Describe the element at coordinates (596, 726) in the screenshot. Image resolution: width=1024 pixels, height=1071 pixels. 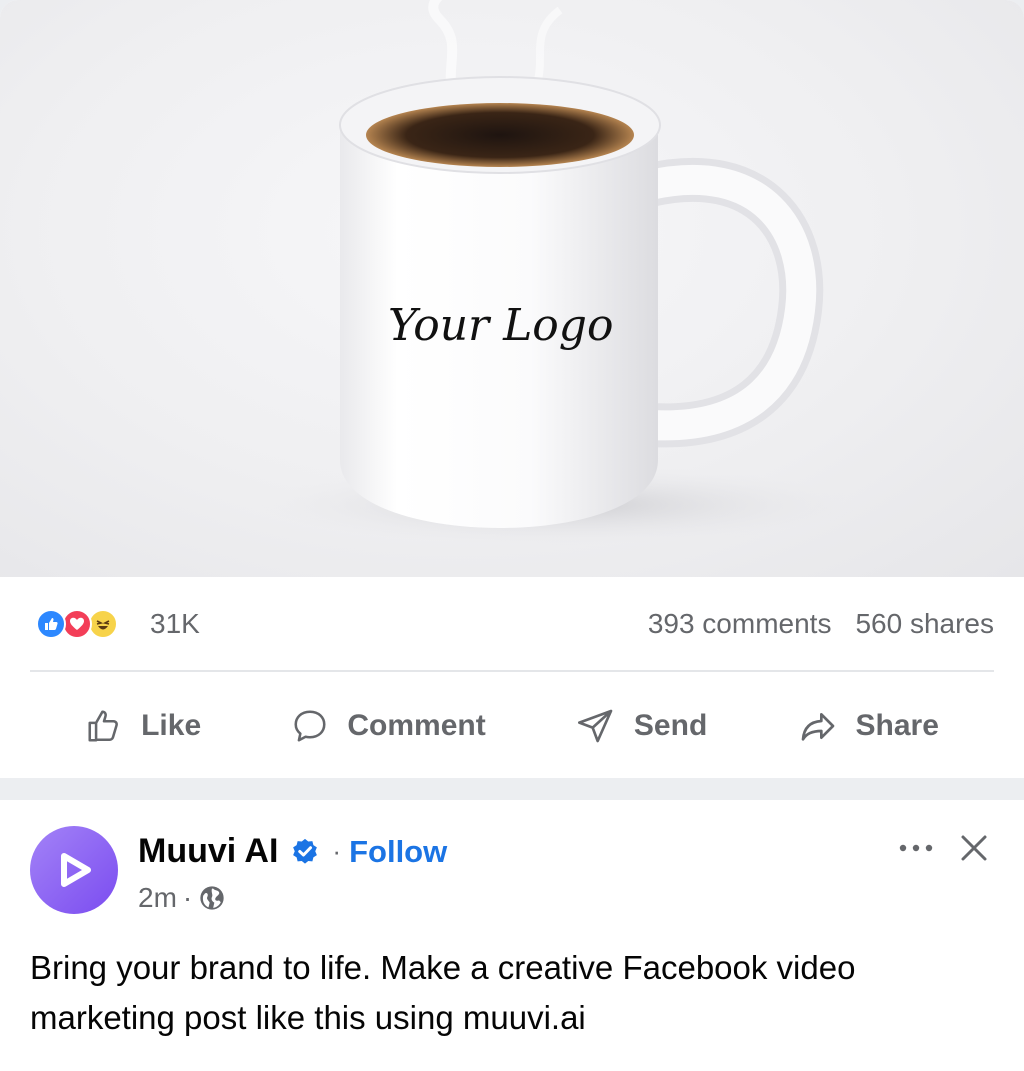
I see `paper-plane-icon` at that location.